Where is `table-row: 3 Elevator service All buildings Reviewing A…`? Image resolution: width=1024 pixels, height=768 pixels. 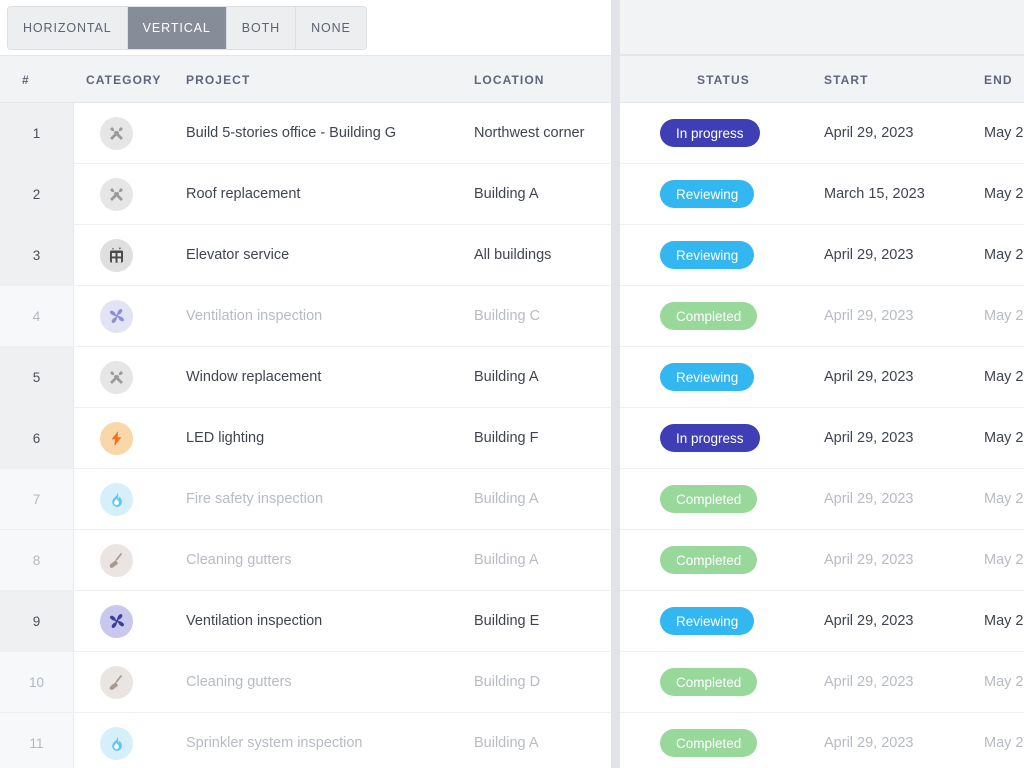
table-row: 3 Elevator service All buildings Reviewing A… is located at coordinates (512, 255).